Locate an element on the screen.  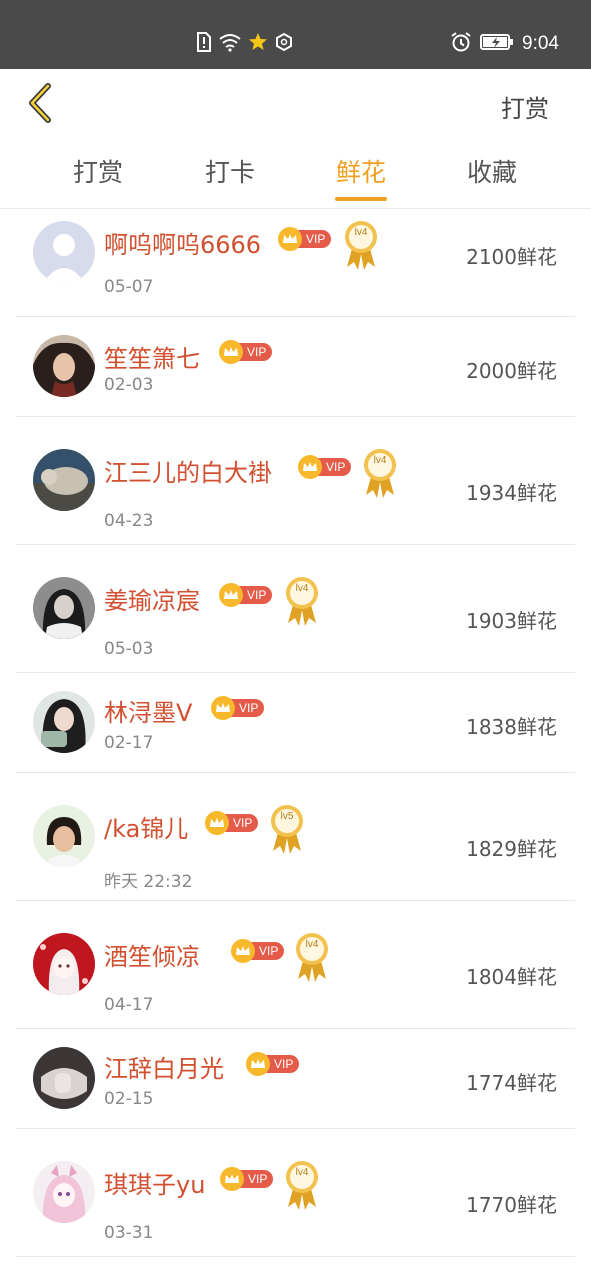
date: 05-07 is located at coordinates (129, 287).